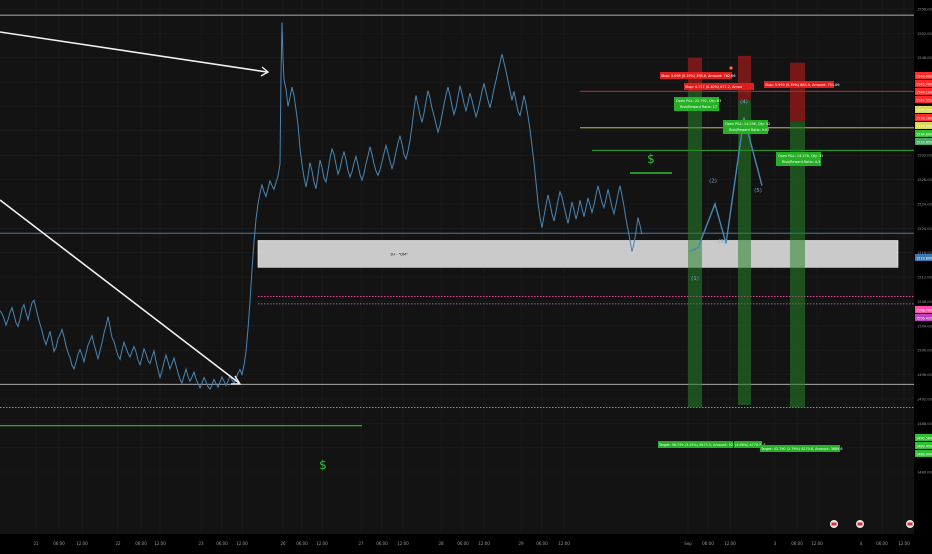  What do you see at coordinates (698, 101) in the screenshot?
I see `open-pnl-text: Open P&L: 22.792, Qty: 83` at bounding box center [698, 101].